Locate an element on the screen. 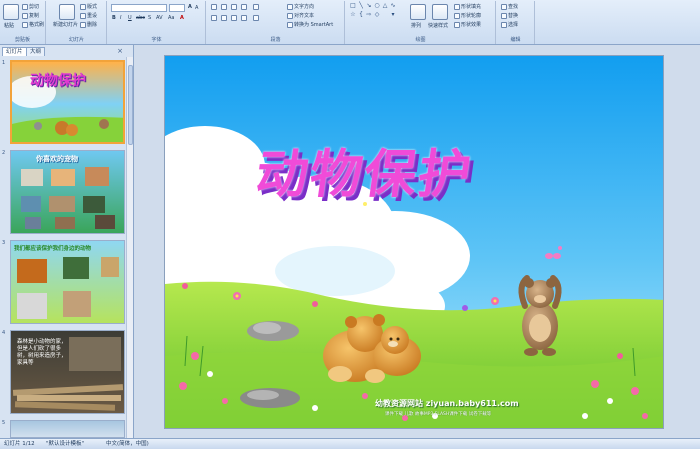  curve-shape-icon: ∿ is located at coordinates (393, 6).